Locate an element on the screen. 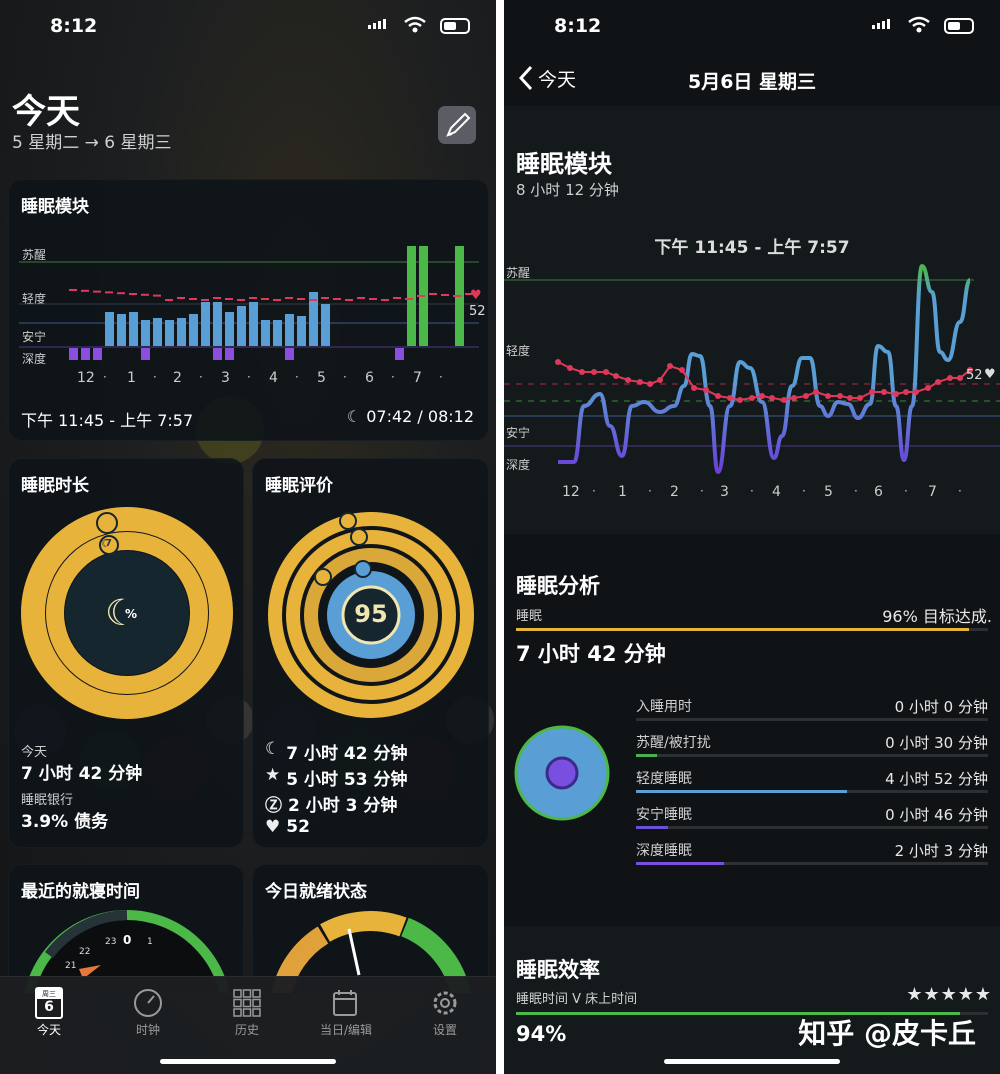  card-title: 睡眠评价 is located at coordinates (299, 486).